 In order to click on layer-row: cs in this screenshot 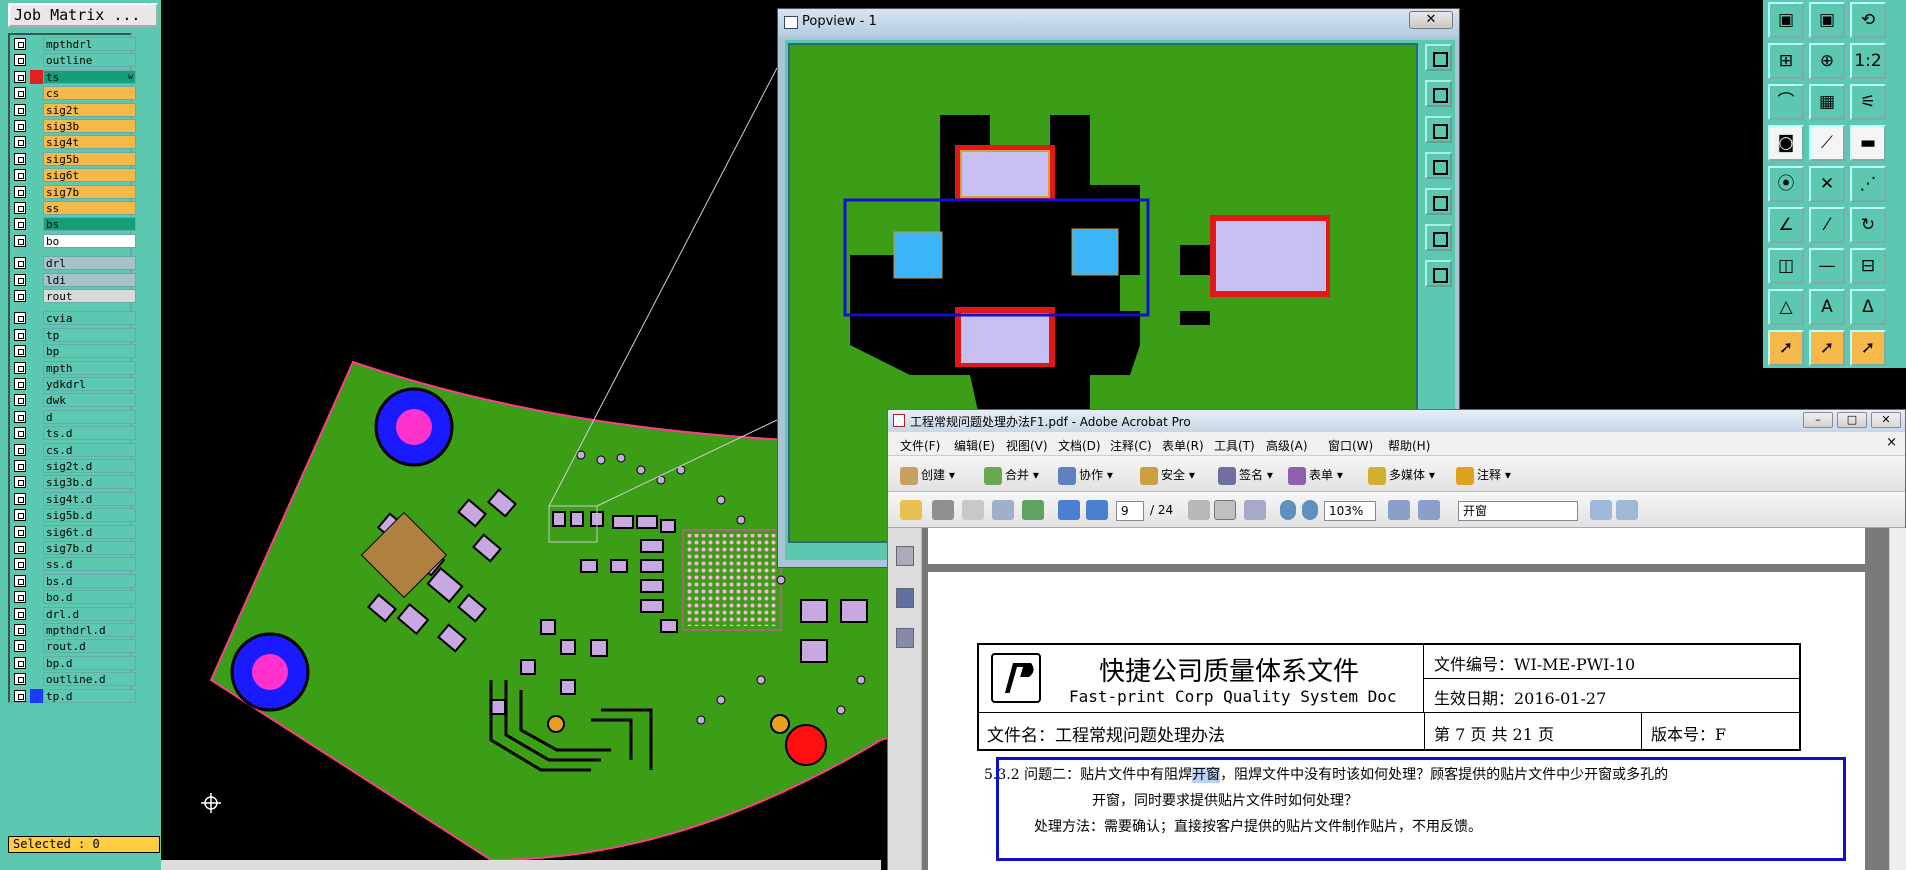, I will do `click(76, 93)`.